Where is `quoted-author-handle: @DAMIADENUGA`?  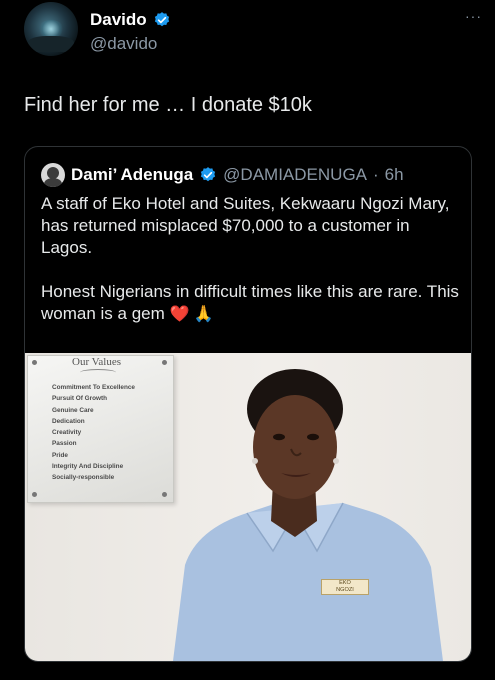
quoted-author-handle: @DAMIADENUGA is located at coordinates (295, 175).